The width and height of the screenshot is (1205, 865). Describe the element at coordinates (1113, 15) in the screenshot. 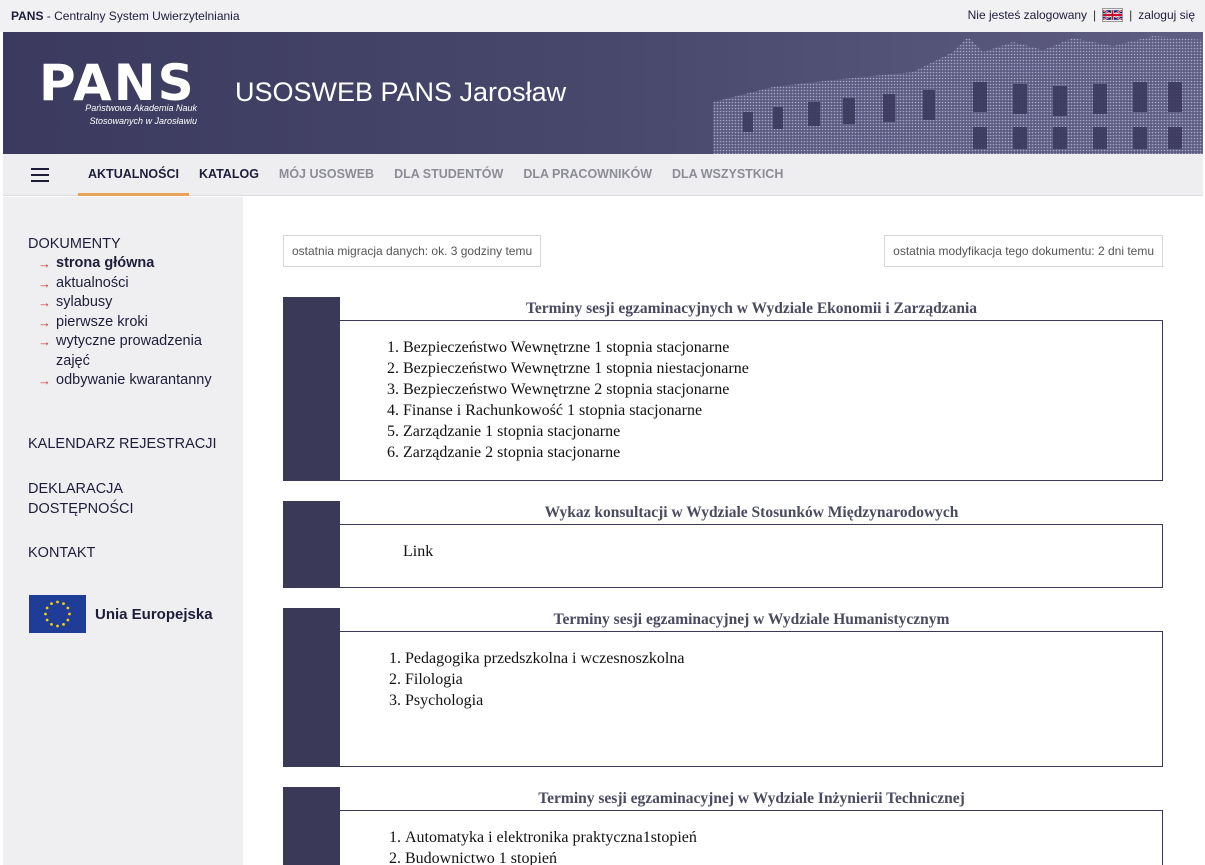

I see `english-flag-icon` at that location.